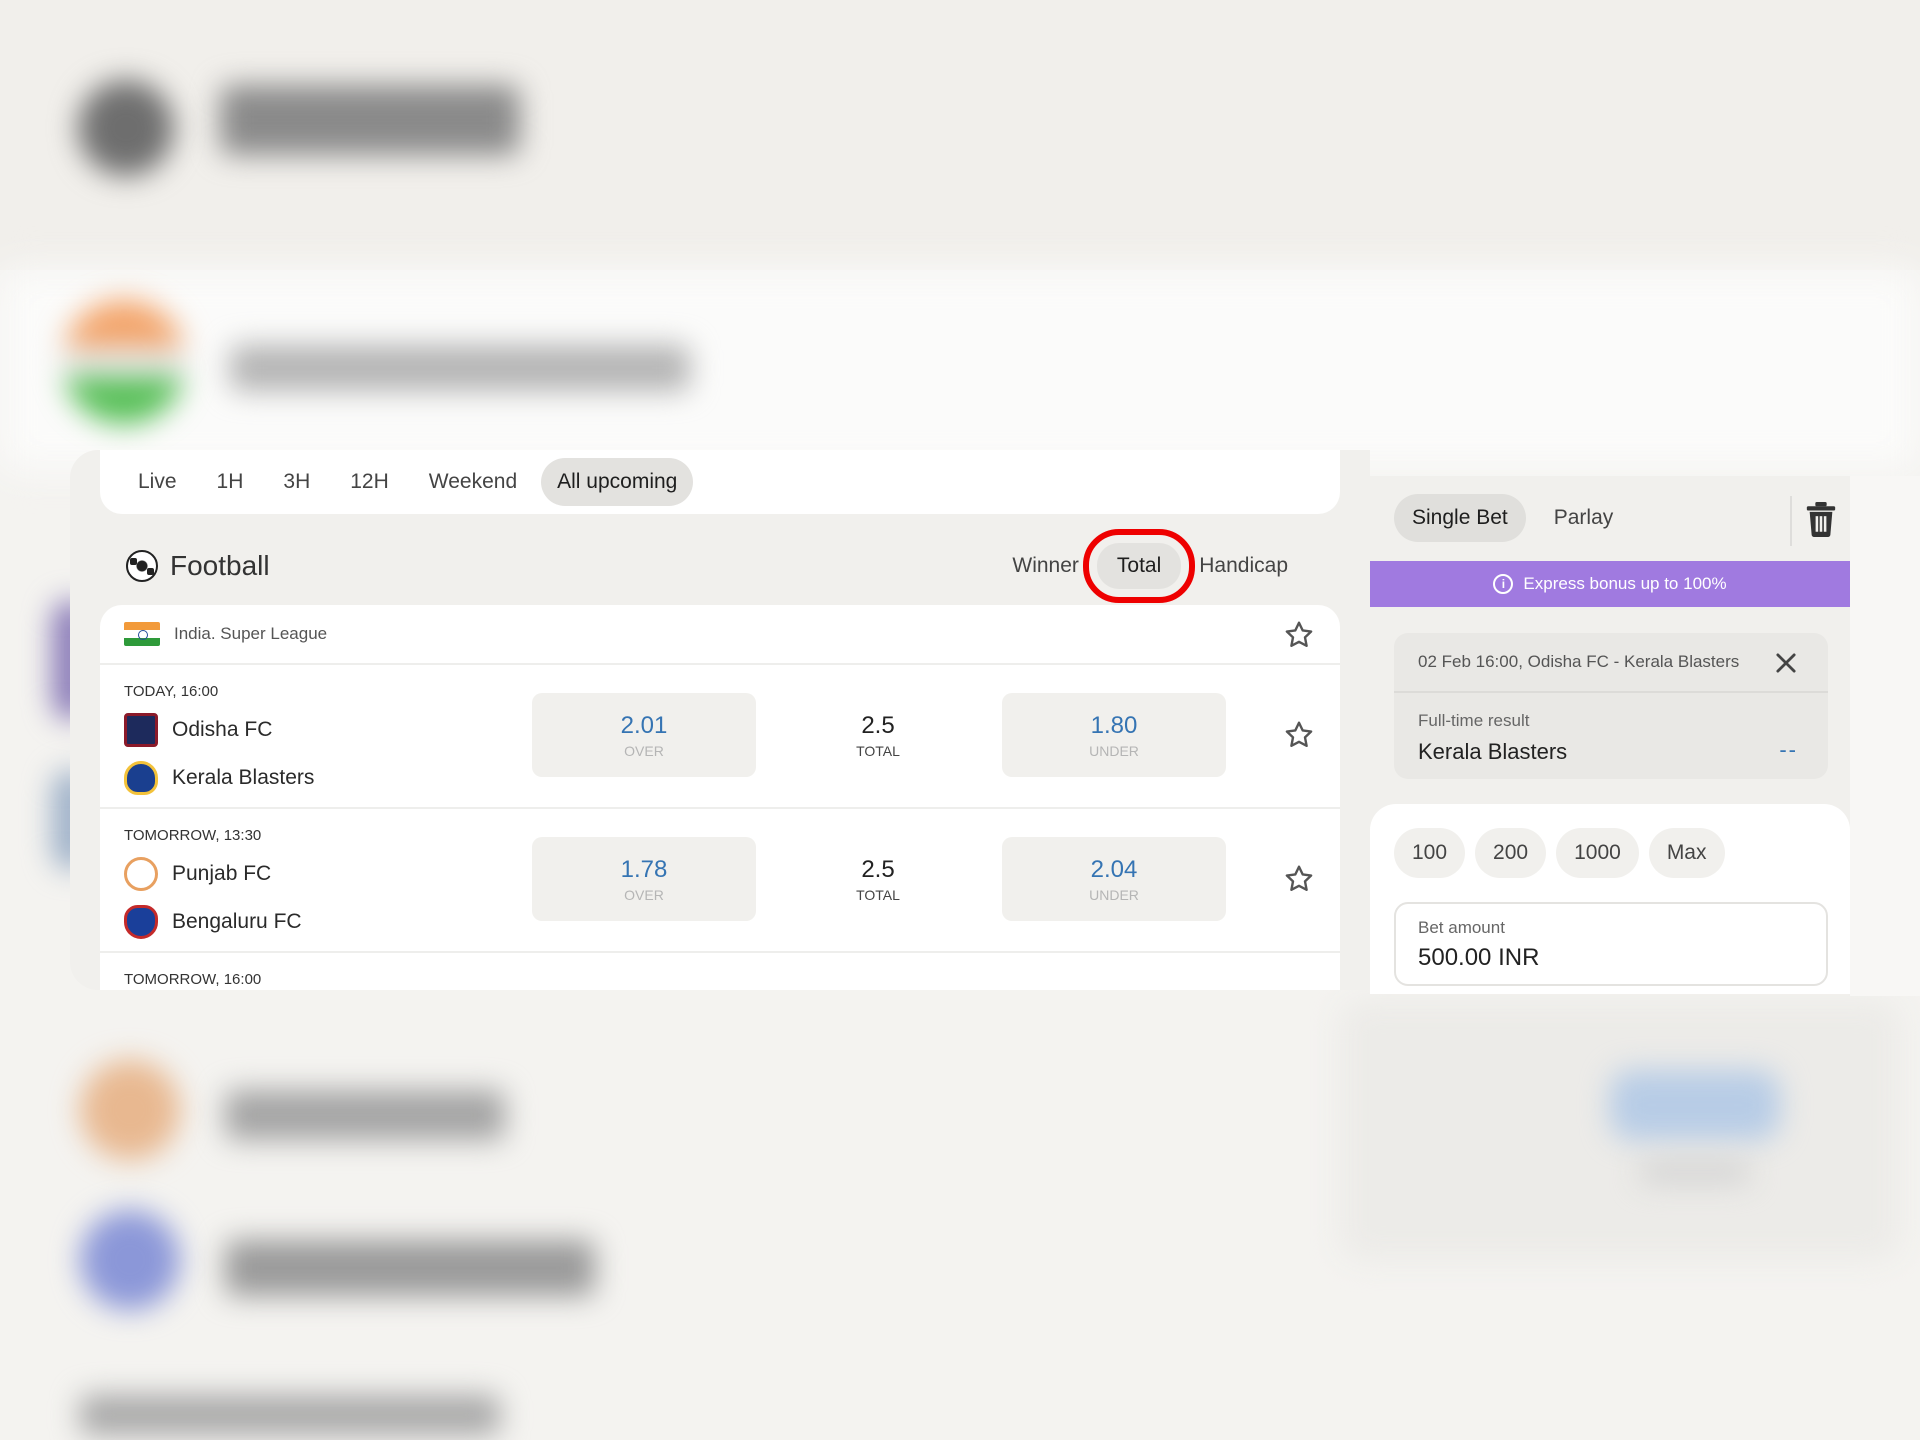 Image resolution: width=1920 pixels, height=1440 pixels. What do you see at coordinates (1114, 869) in the screenshot?
I see `odds-under-value: 2.04` at bounding box center [1114, 869].